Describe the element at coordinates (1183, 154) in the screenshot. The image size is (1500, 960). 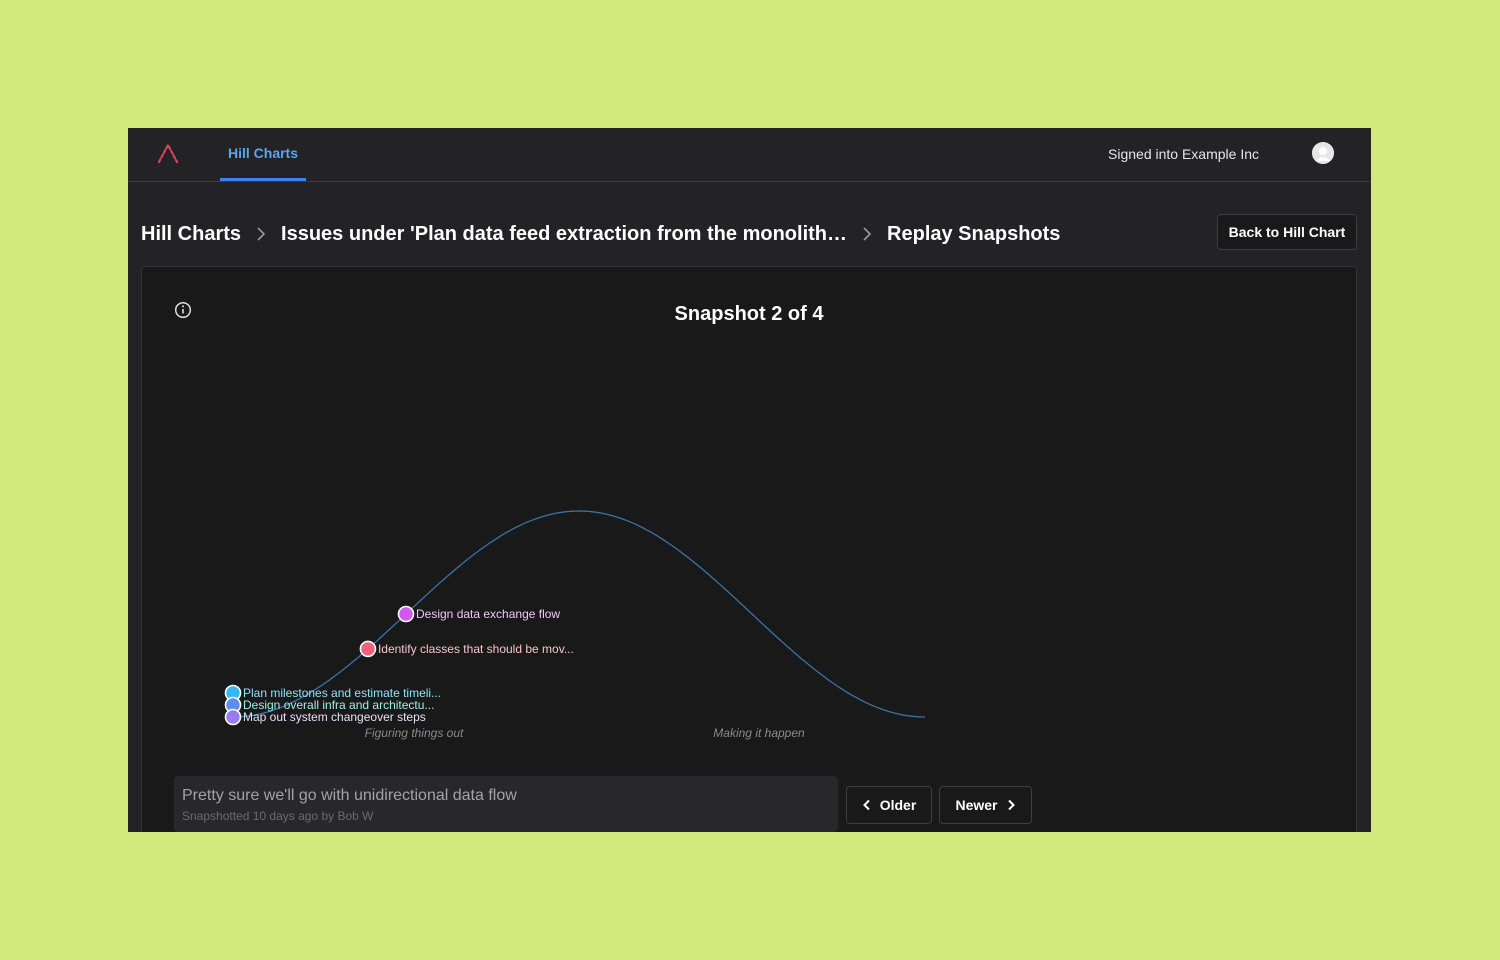
I see `signed-in-text: Signed into Example Inc` at that location.